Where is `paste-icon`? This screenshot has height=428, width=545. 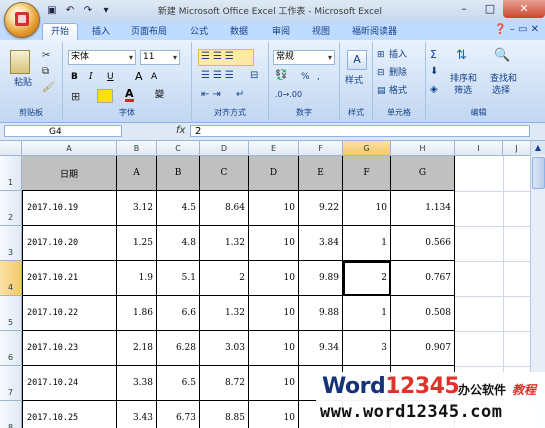 paste-icon is located at coordinates (20, 62).